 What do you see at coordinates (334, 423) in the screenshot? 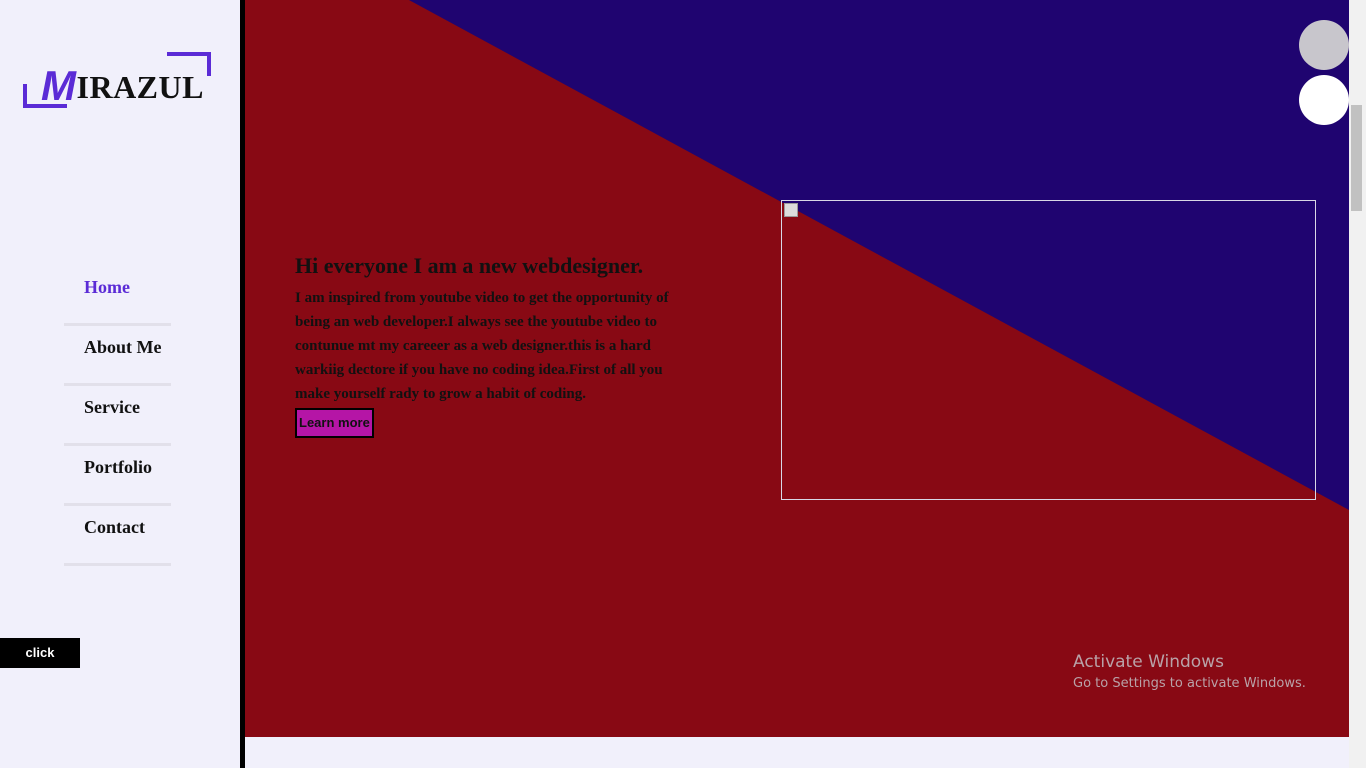
I see `learn-more-button: Learn more` at bounding box center [334, 423].